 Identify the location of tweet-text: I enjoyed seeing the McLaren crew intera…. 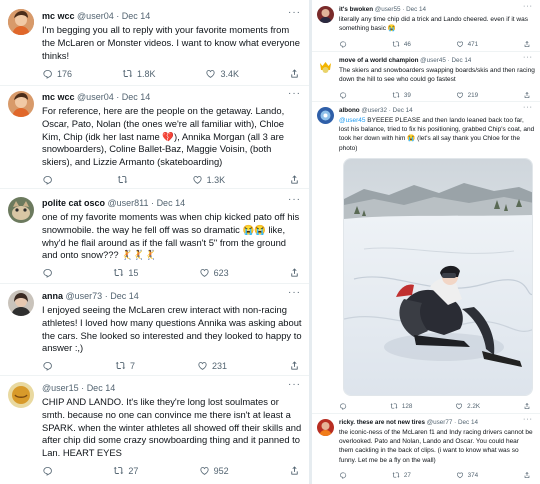
(172, 329).